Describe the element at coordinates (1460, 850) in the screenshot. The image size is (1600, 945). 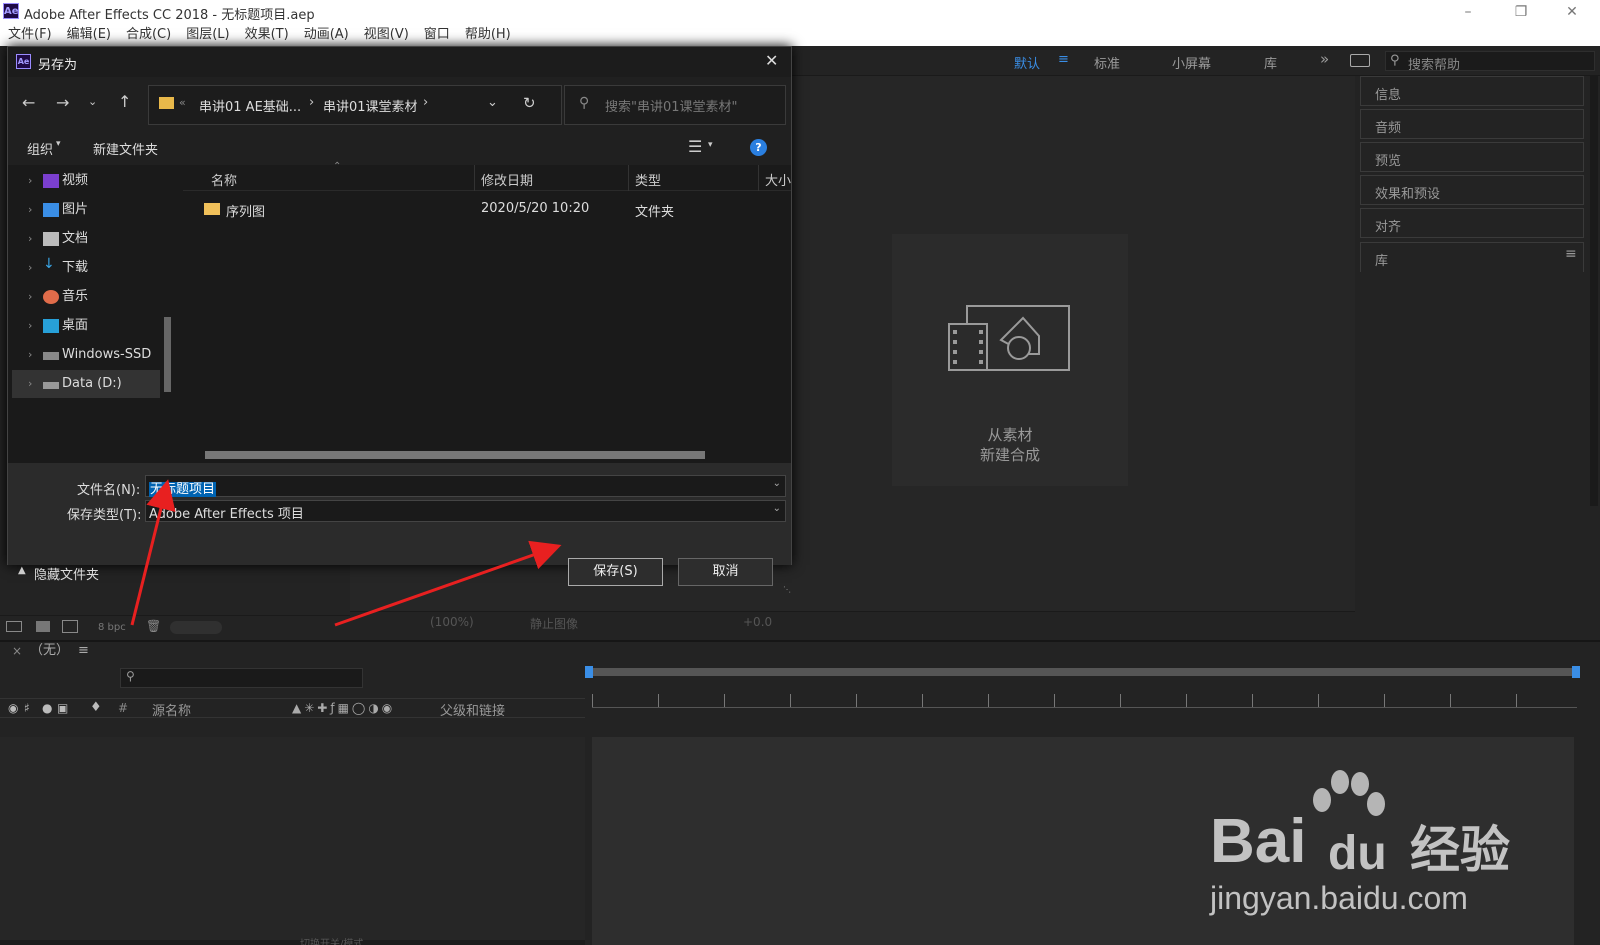
I see `jingyan-brand-text: 经验` at that location.